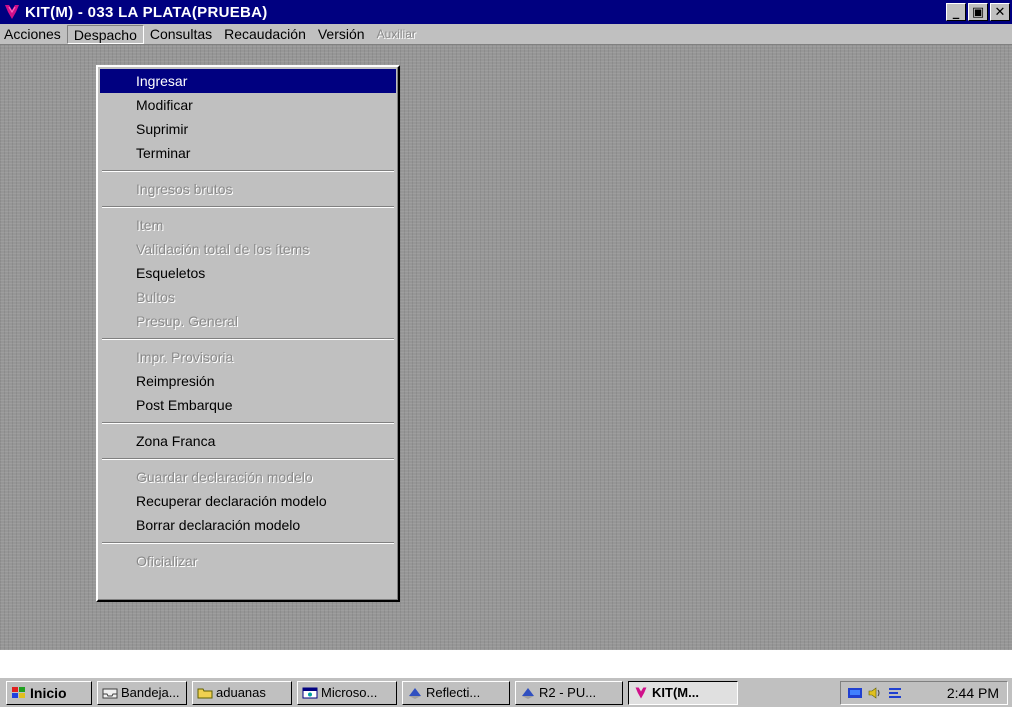  What do you see at coordinates (248, 273) in the screenshot?
I see `menu-item-esqueletos: Esqueletos` at bounding box center [248, 273].